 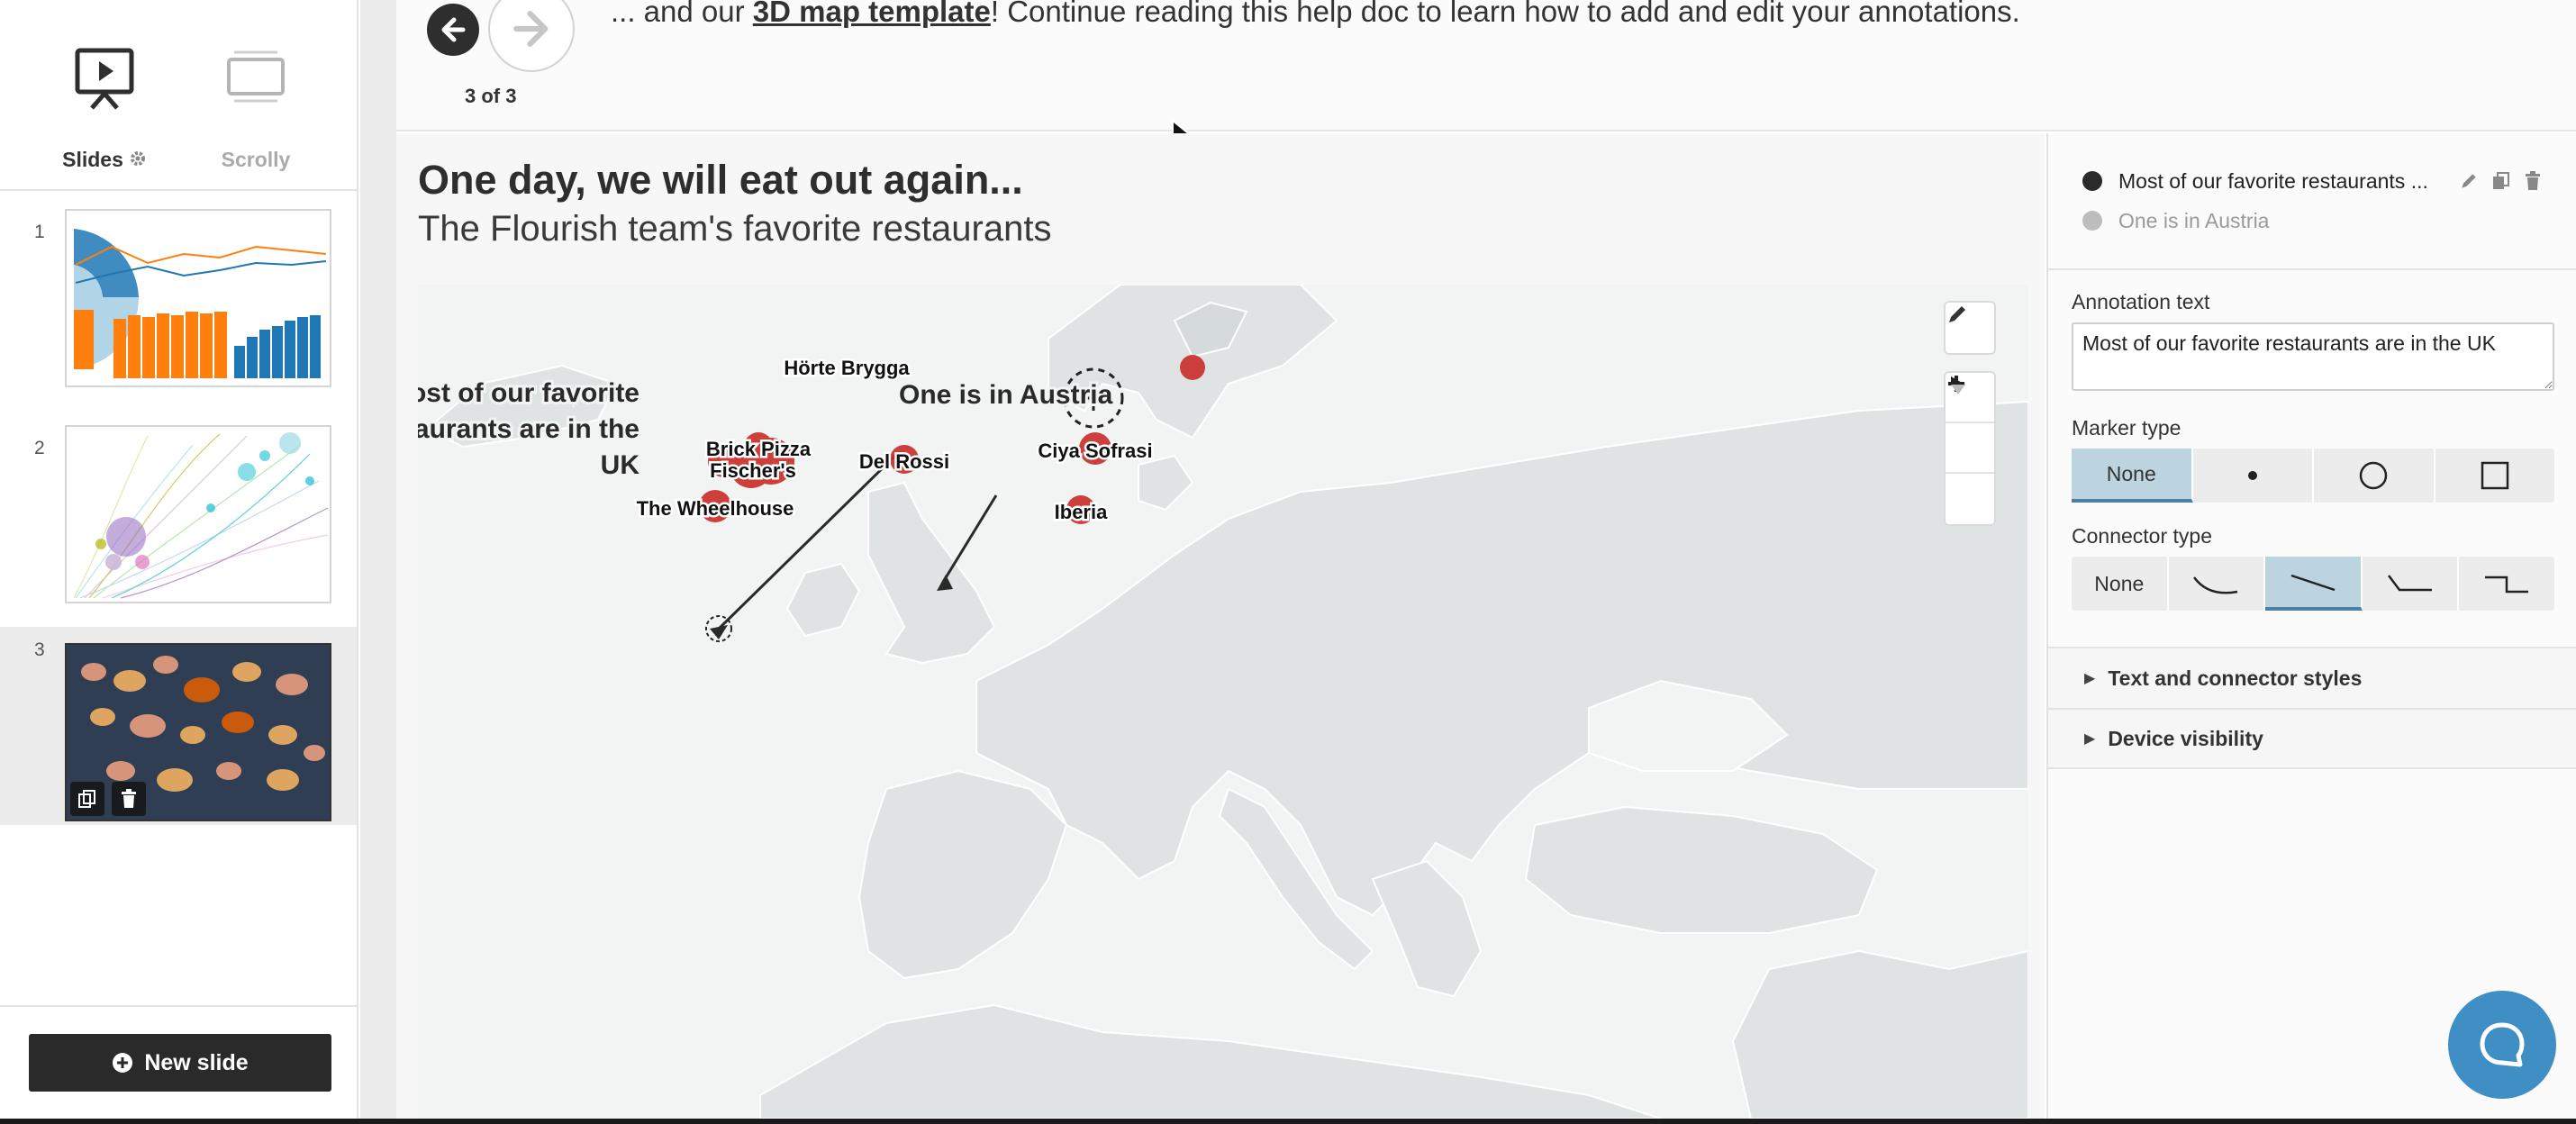 I want to click on copy-icon, so click(x=86, y=799).